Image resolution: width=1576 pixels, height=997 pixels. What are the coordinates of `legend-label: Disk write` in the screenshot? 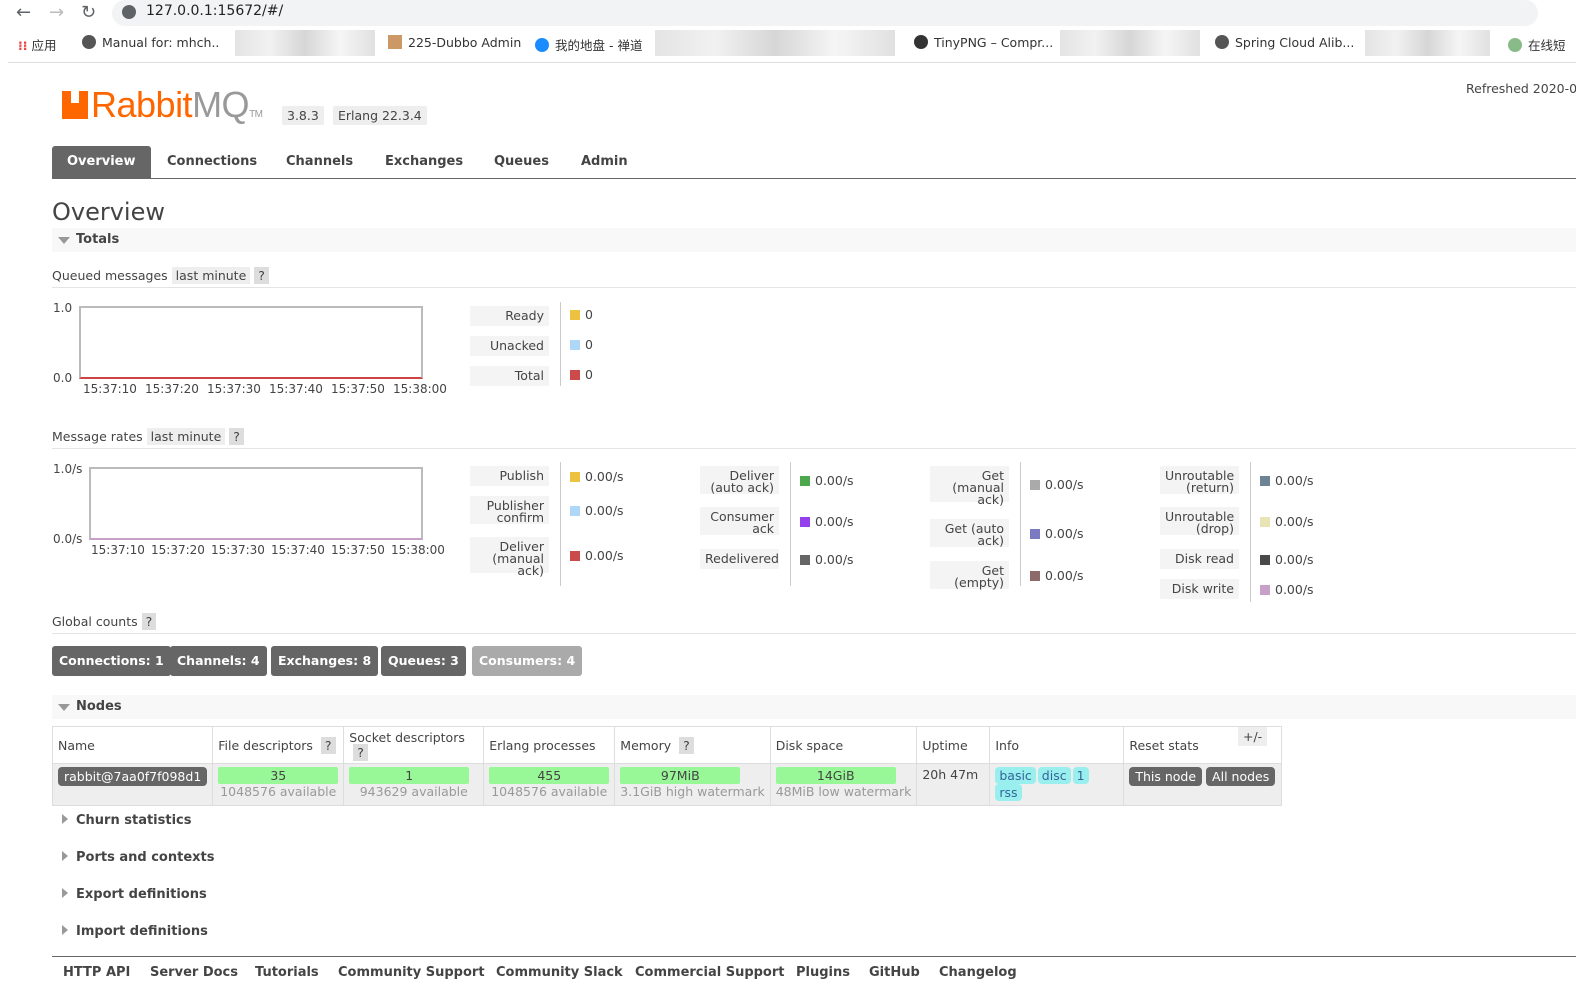 It's located at (1199, 589).